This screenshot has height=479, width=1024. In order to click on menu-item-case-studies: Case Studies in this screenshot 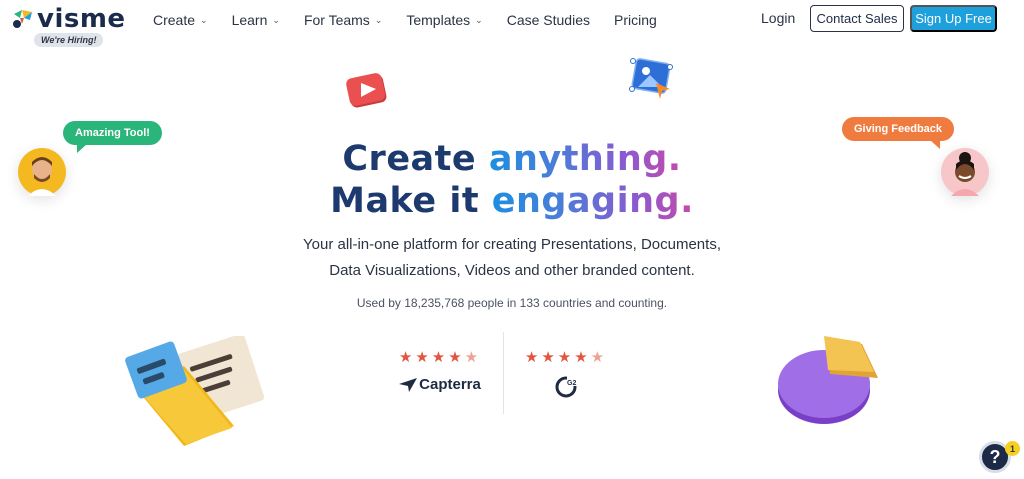, I will do `click(548, 20)`.